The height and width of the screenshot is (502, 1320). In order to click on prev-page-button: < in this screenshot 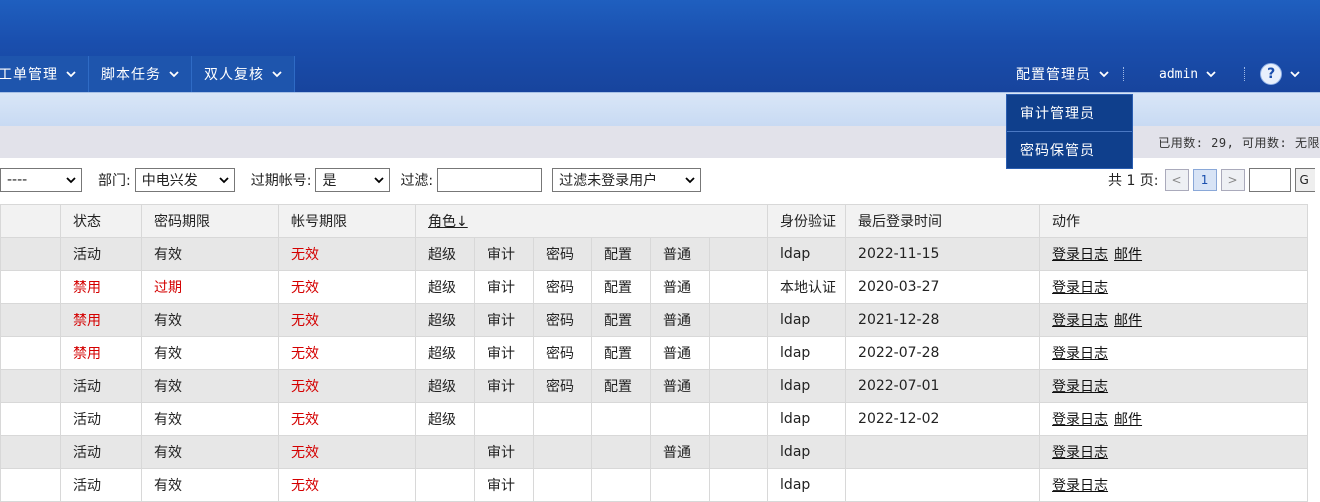, I will do `click(1176, 180)`.